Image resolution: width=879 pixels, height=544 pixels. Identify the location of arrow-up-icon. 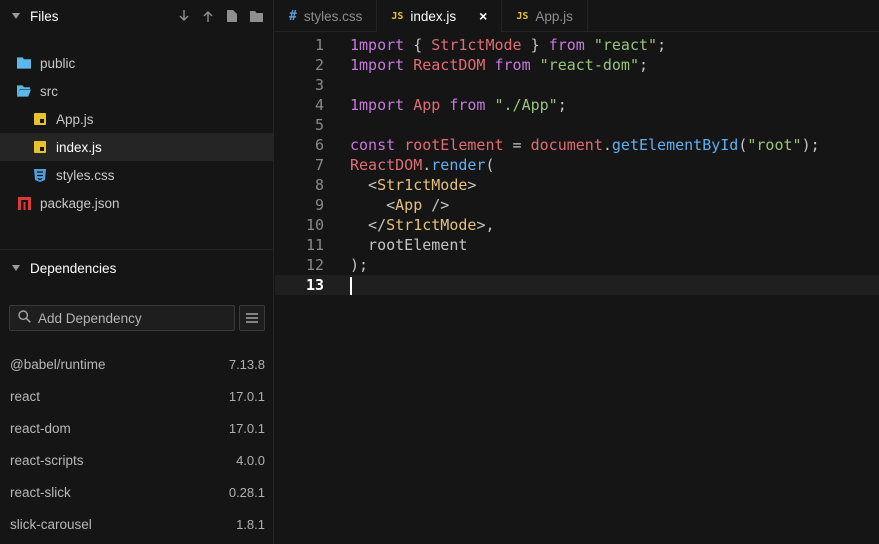
(208, 16).